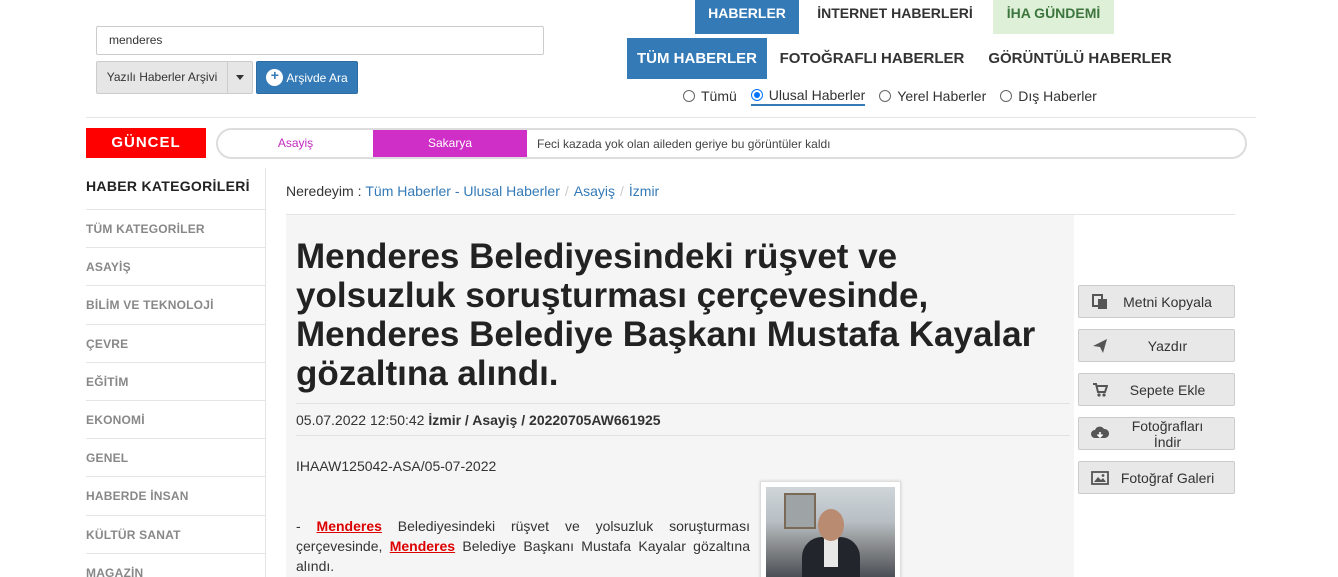 The image size is (1338, 577). Describe the element at coordinates (872, 58) in the screenshot. I see `tab-fotografli-haberler: FOTOĞRAFLI HABERLER` at that location.